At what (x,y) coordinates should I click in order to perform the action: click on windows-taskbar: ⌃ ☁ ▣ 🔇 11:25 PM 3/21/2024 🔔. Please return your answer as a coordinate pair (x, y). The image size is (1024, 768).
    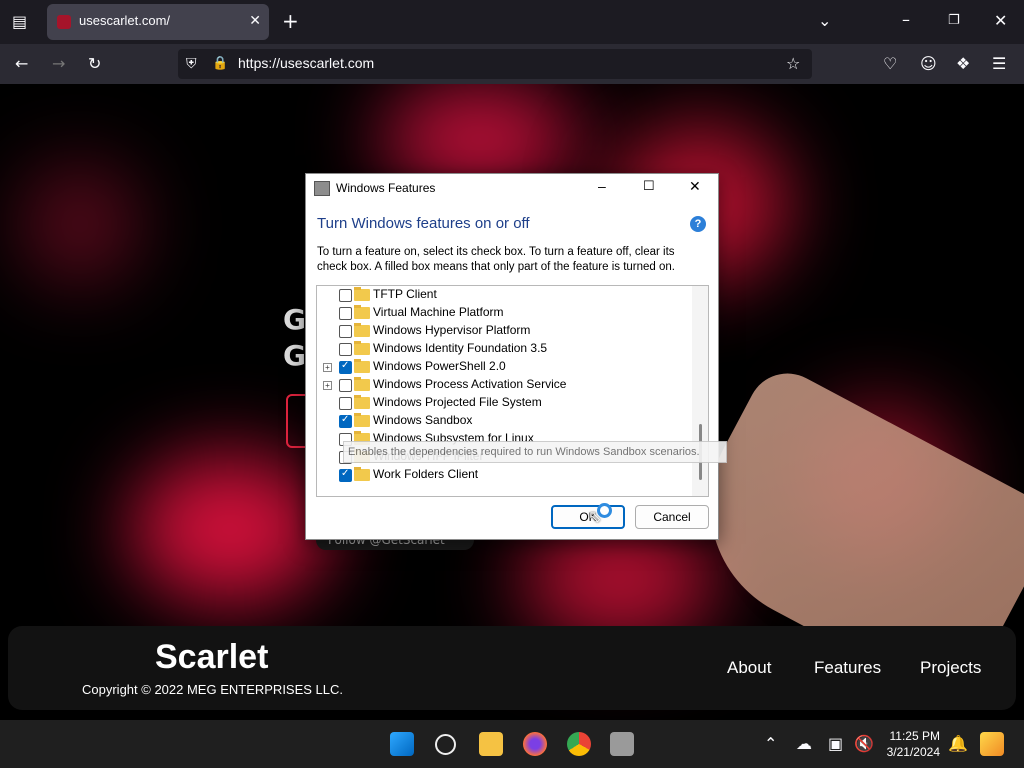
    Looking at the image, I should click on (512, 744).